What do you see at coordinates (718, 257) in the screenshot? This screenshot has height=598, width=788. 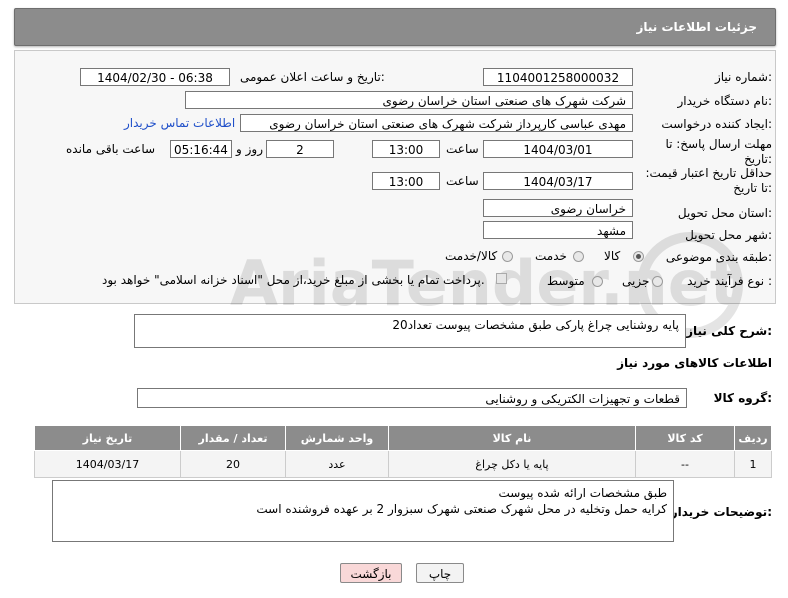 I see `category-label: طبقه بندی موضوعی:` at bounding box center [718, 257].